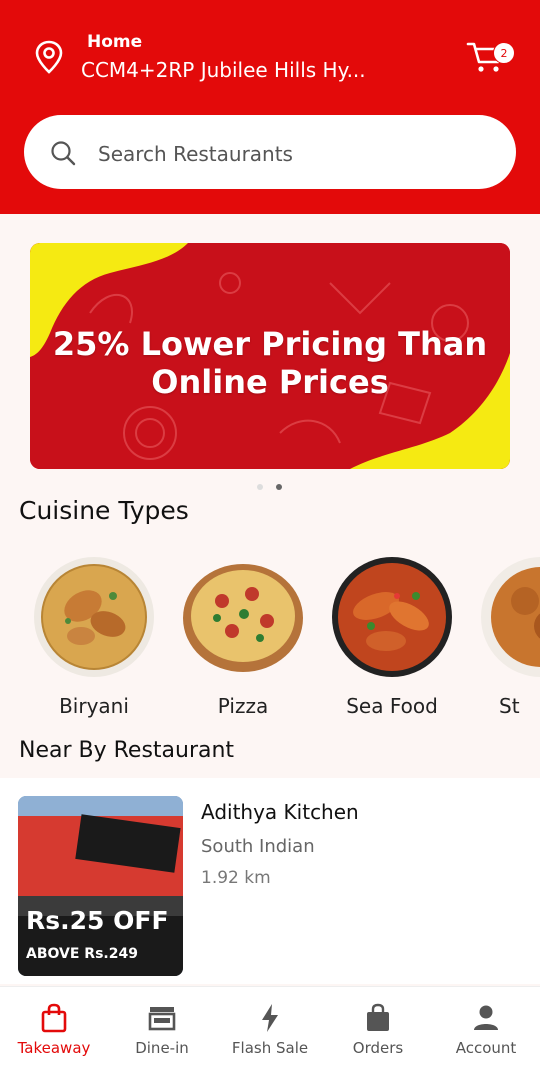 The height and width of the screenshot is (1080, 540). Describe the element at coordinates (270, 344) in the screenshot. I see `banner-line-1: 25% Lower Pricing Than` at that location.